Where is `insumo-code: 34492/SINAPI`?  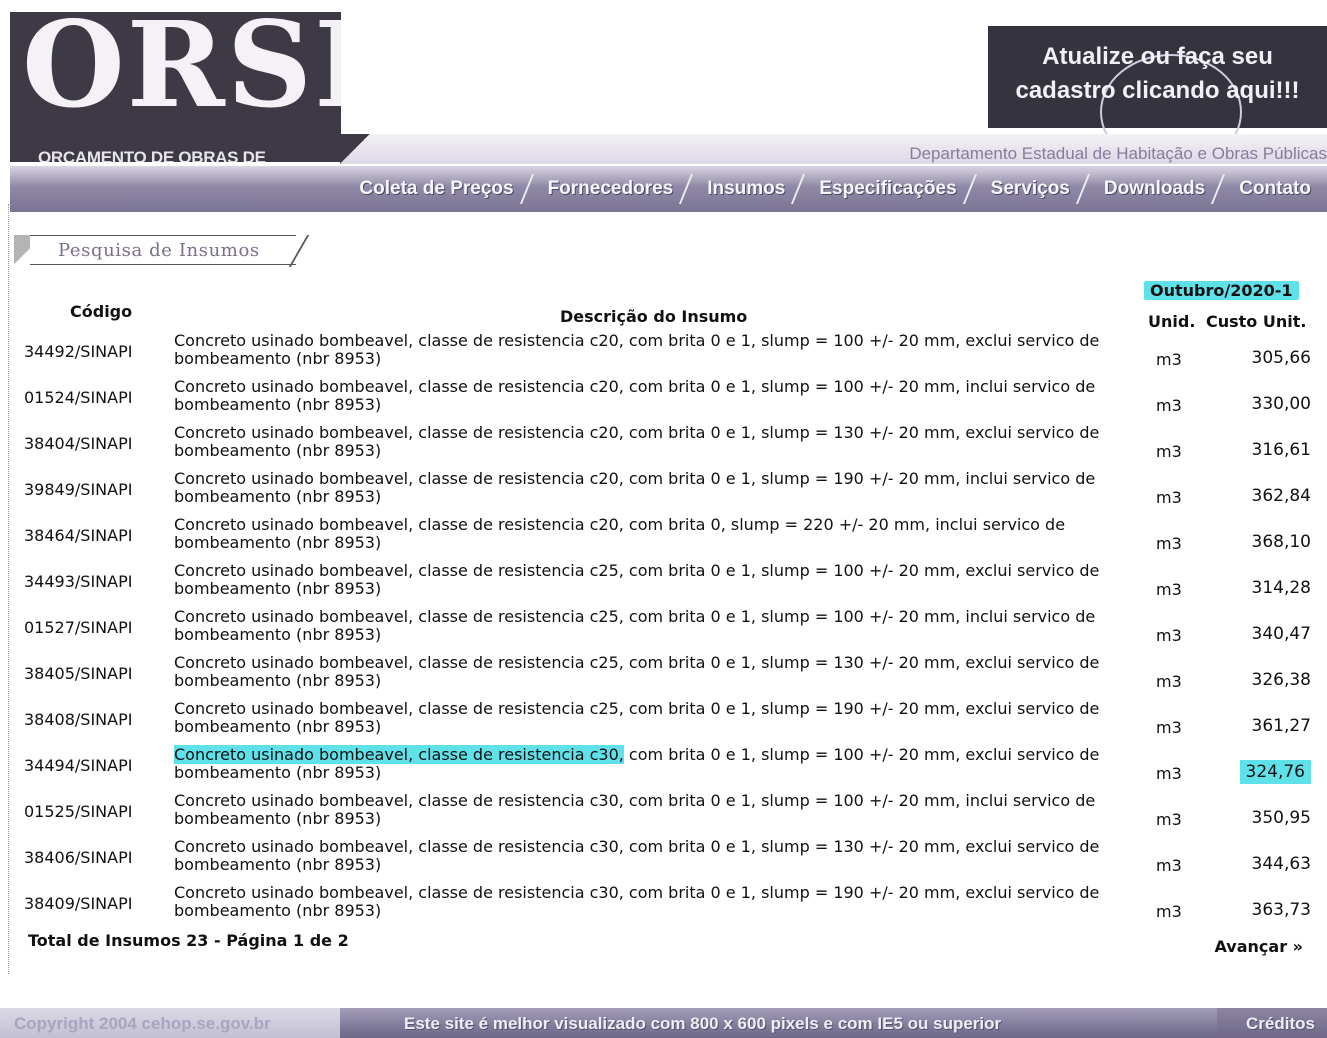 insumo-code: 34492/SINAPI is located at coordinates (78, 351).